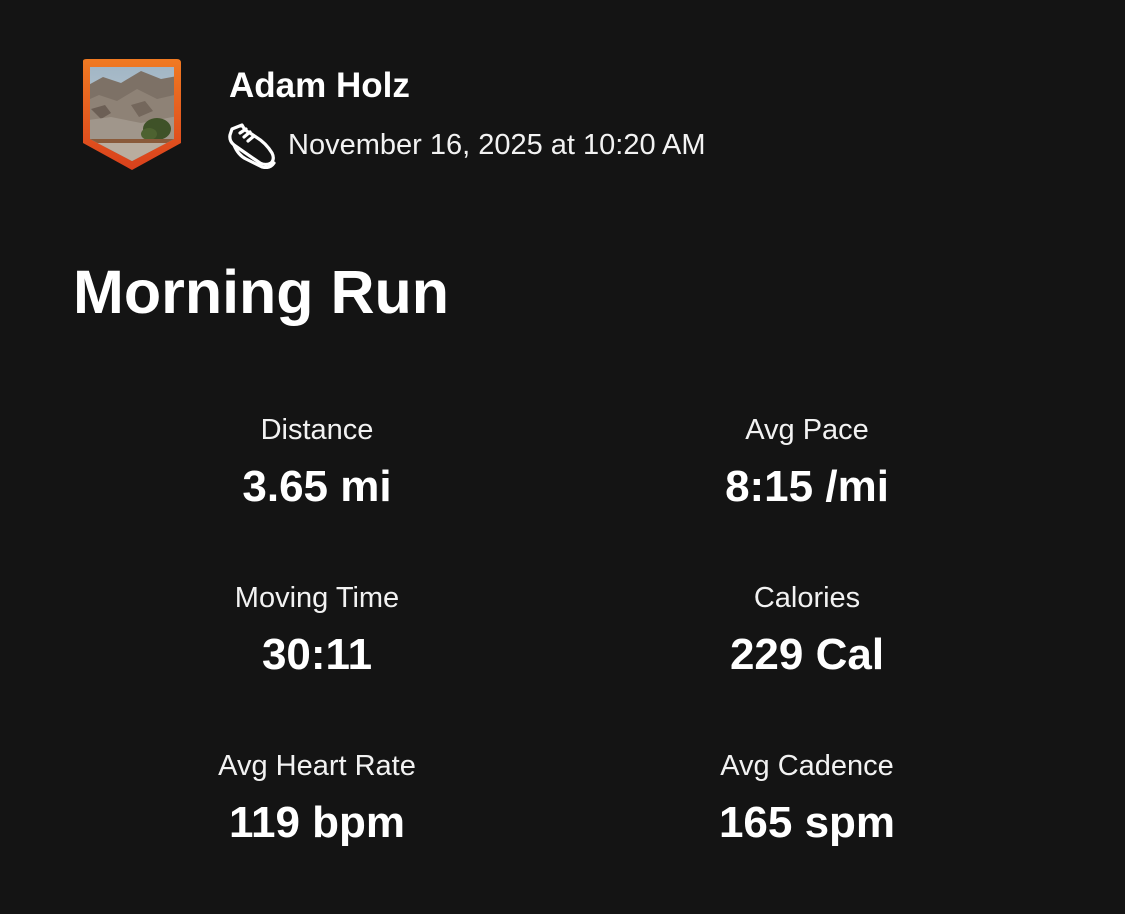  I want to click on stat-value: 165 spm, so click(807, 822).